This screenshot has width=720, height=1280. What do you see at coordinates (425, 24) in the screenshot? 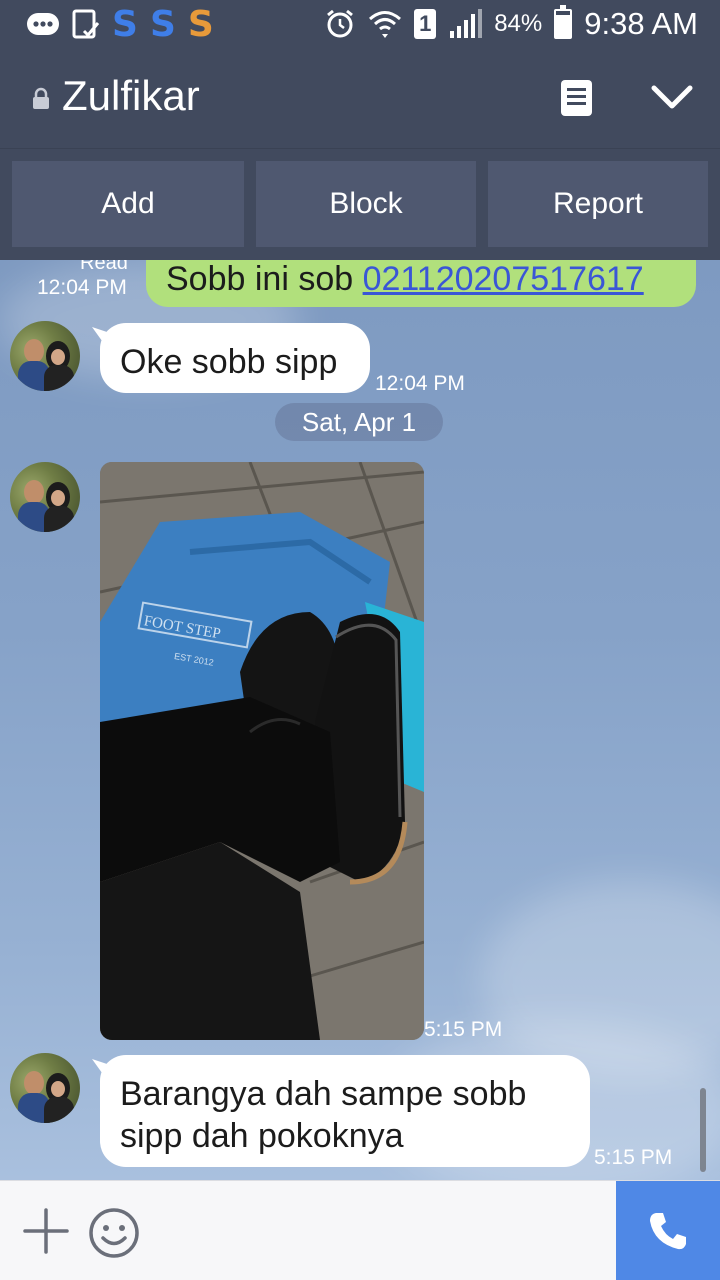
I see `sim-icon: 1` at bounding box center [425, 24].